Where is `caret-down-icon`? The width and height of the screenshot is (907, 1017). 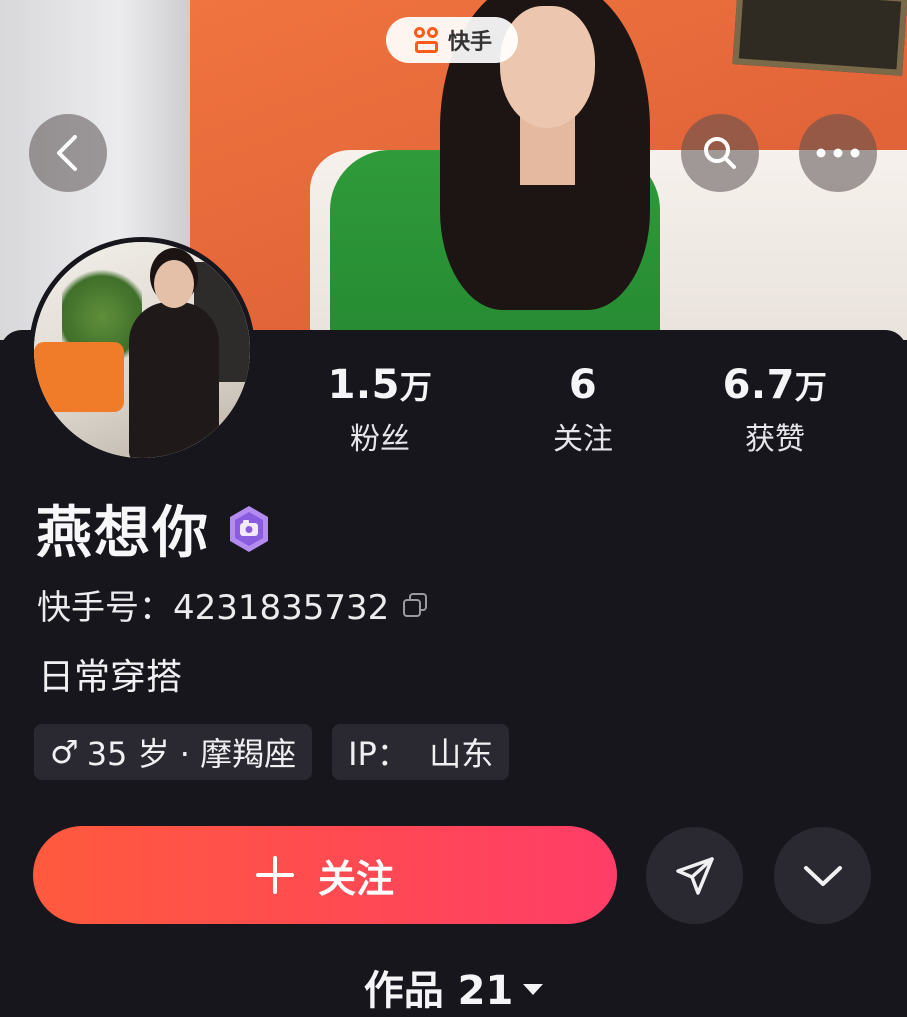
caret-down-icon is located at coordinates (533, 989).